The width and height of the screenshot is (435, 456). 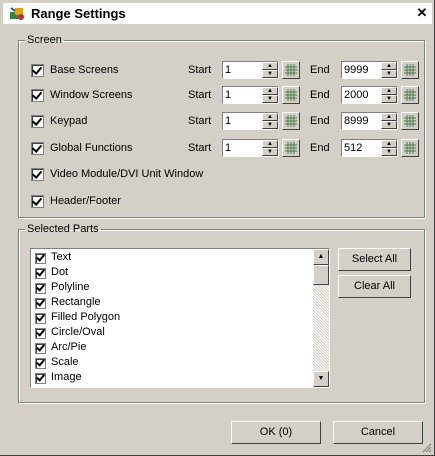 I want to click on list-item-label: Circle/Oval, so click(x=78, y=332).